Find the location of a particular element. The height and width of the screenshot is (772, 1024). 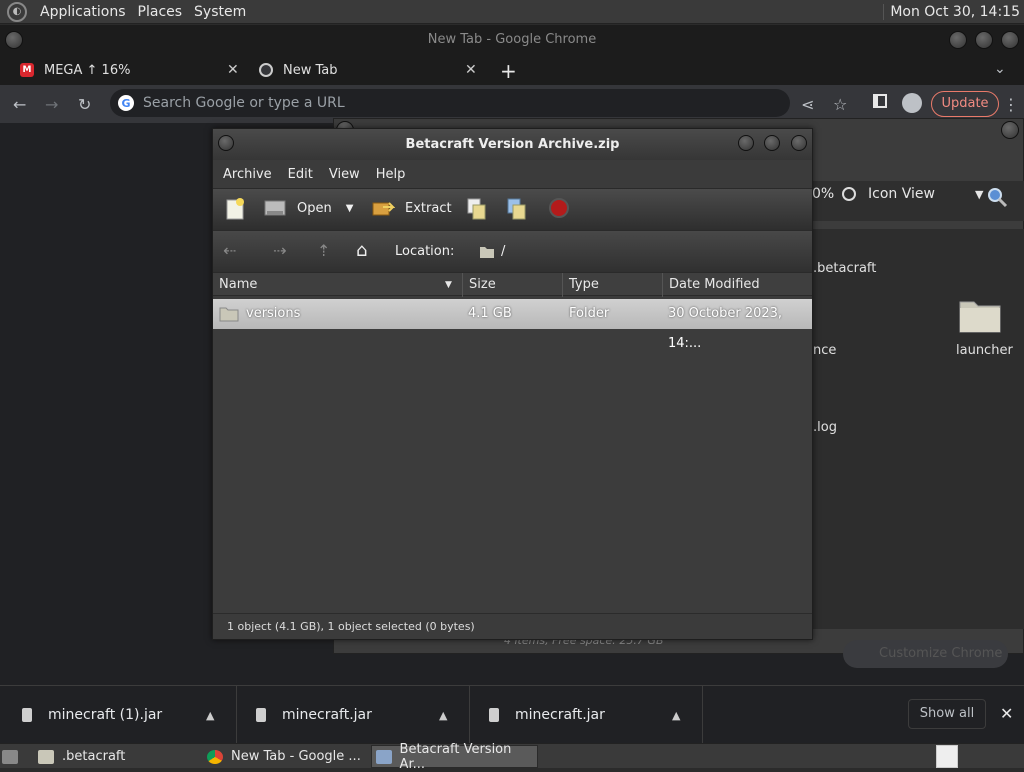

back-icon: ← is located at coordinates (19, 104).